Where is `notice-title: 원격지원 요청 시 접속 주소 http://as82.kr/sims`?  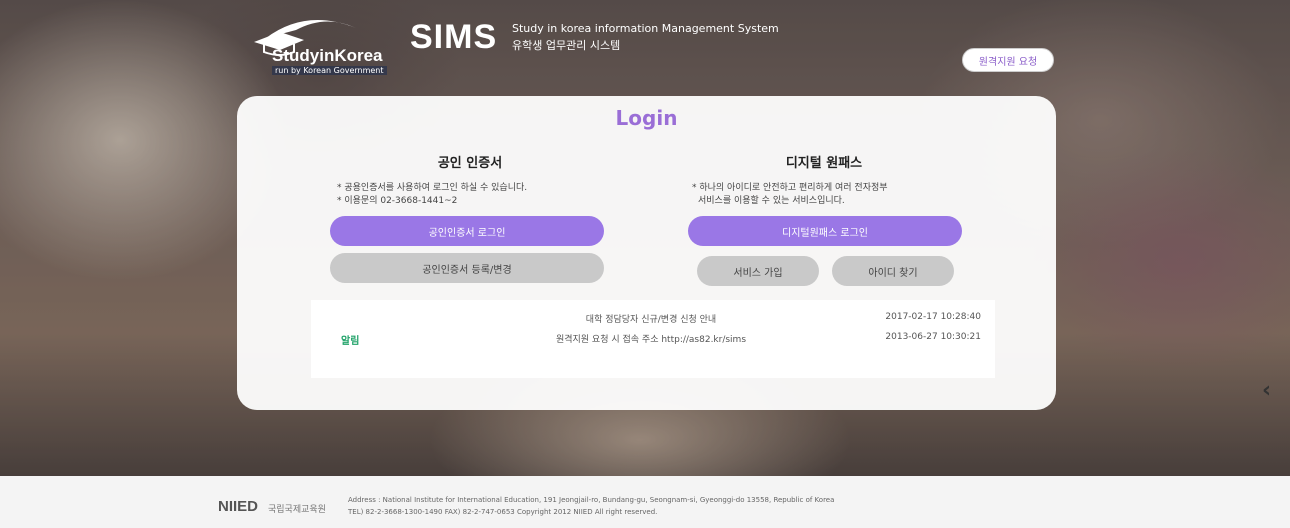 notice-title: 원격지원 요청 시 접속 주소 http://as82.kr/sims is located at coordinates (651, 338).